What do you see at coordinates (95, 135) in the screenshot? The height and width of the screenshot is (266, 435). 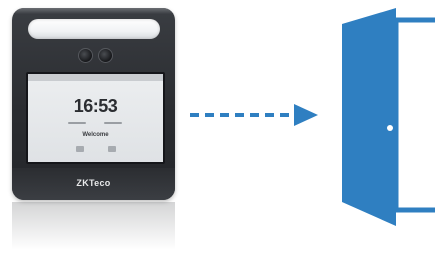 I see `screen-welcome-text: Welcome` at bounding box center [95, 135].